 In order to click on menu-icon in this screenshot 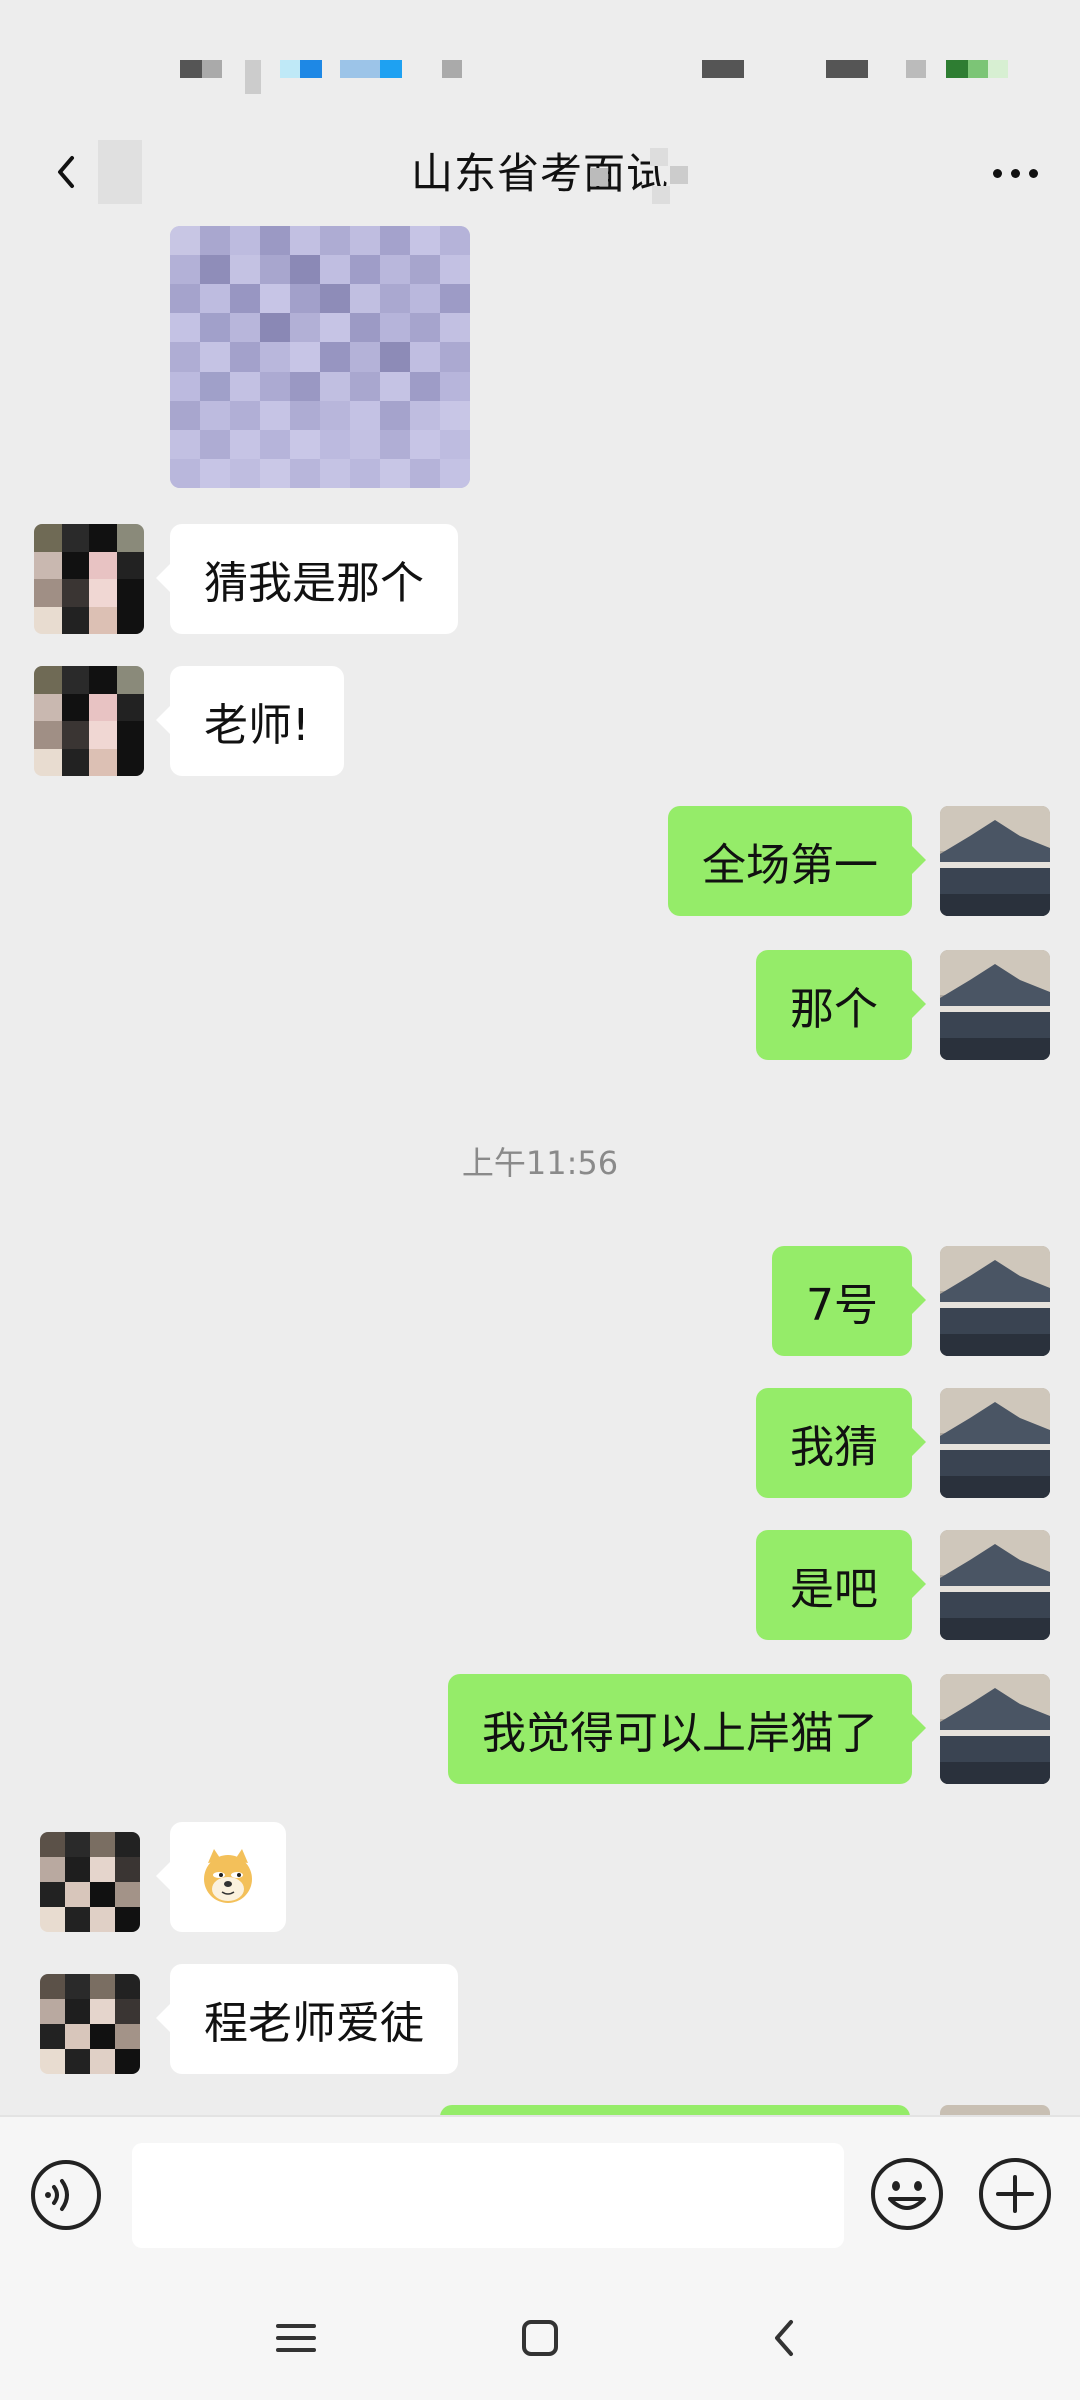, I will do `click(296, 2338)`.